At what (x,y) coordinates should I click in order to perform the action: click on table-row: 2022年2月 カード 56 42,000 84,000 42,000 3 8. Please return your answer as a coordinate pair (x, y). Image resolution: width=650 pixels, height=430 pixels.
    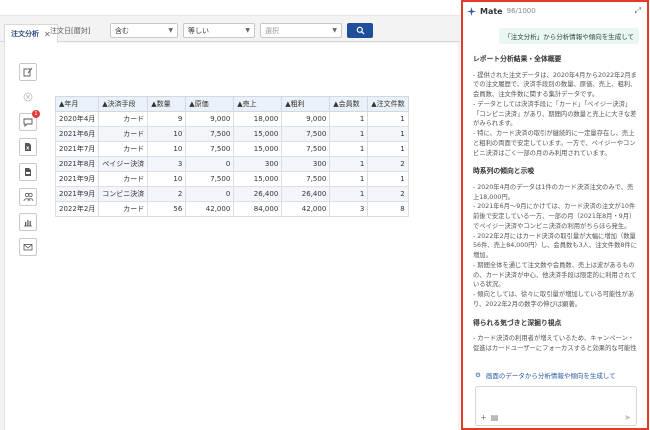
    Looking at the image, I should click on (231, 209).